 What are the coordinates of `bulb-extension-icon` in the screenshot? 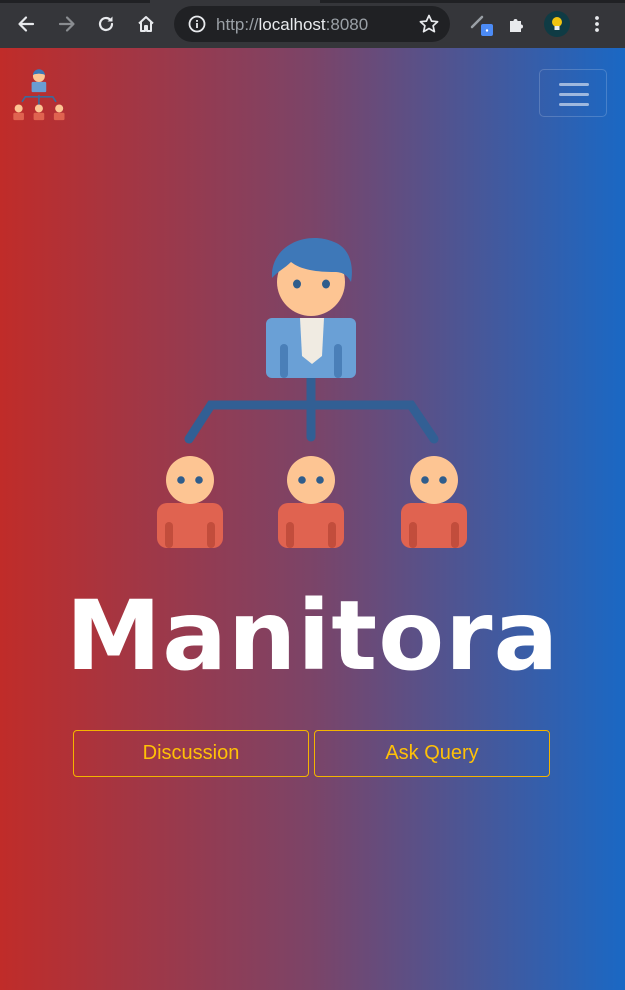 It's located at (557, 24).